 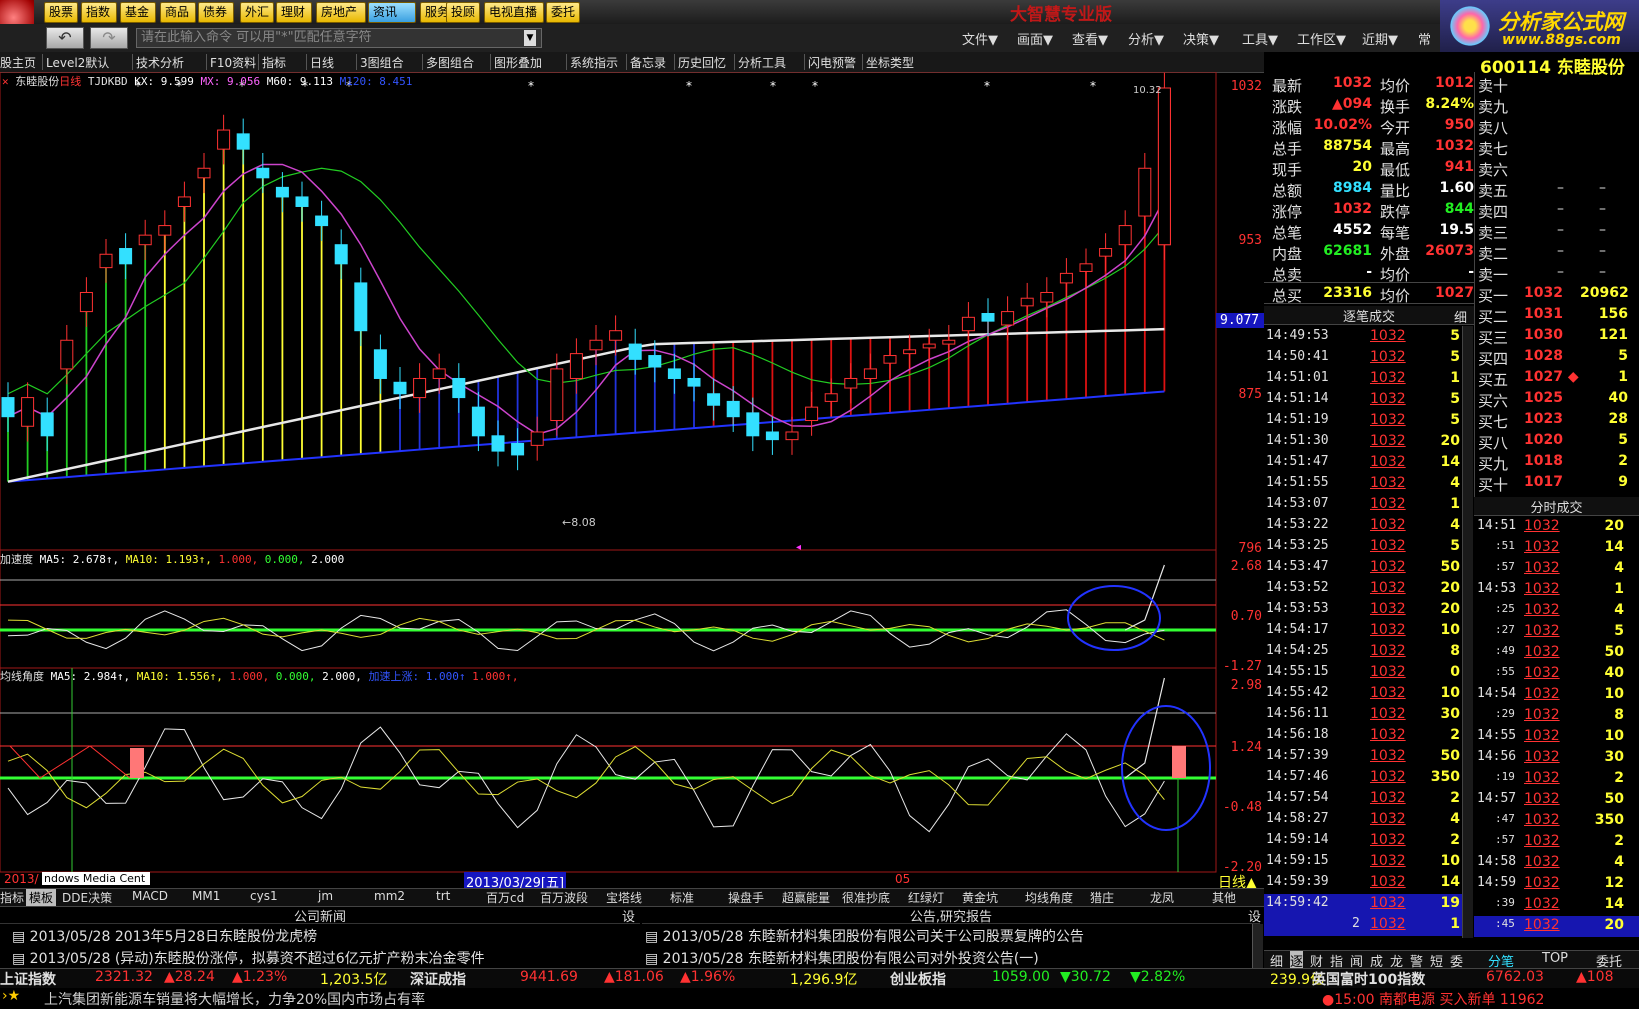 I want to click on menu-2: 查看▼, so click(x=1090, y=38).